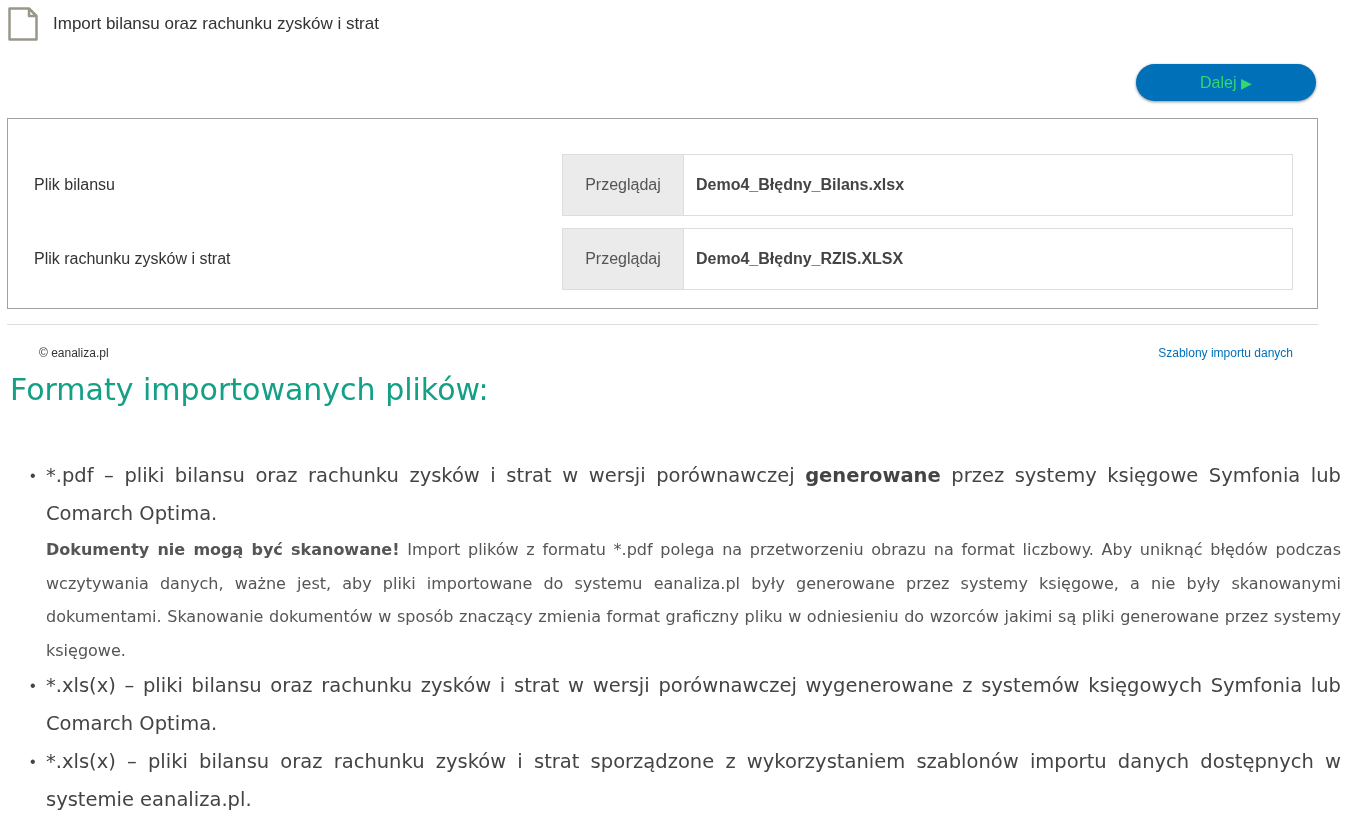  I want to click on field-label: Plik rachunku zysków i strat, so click(132, 259).